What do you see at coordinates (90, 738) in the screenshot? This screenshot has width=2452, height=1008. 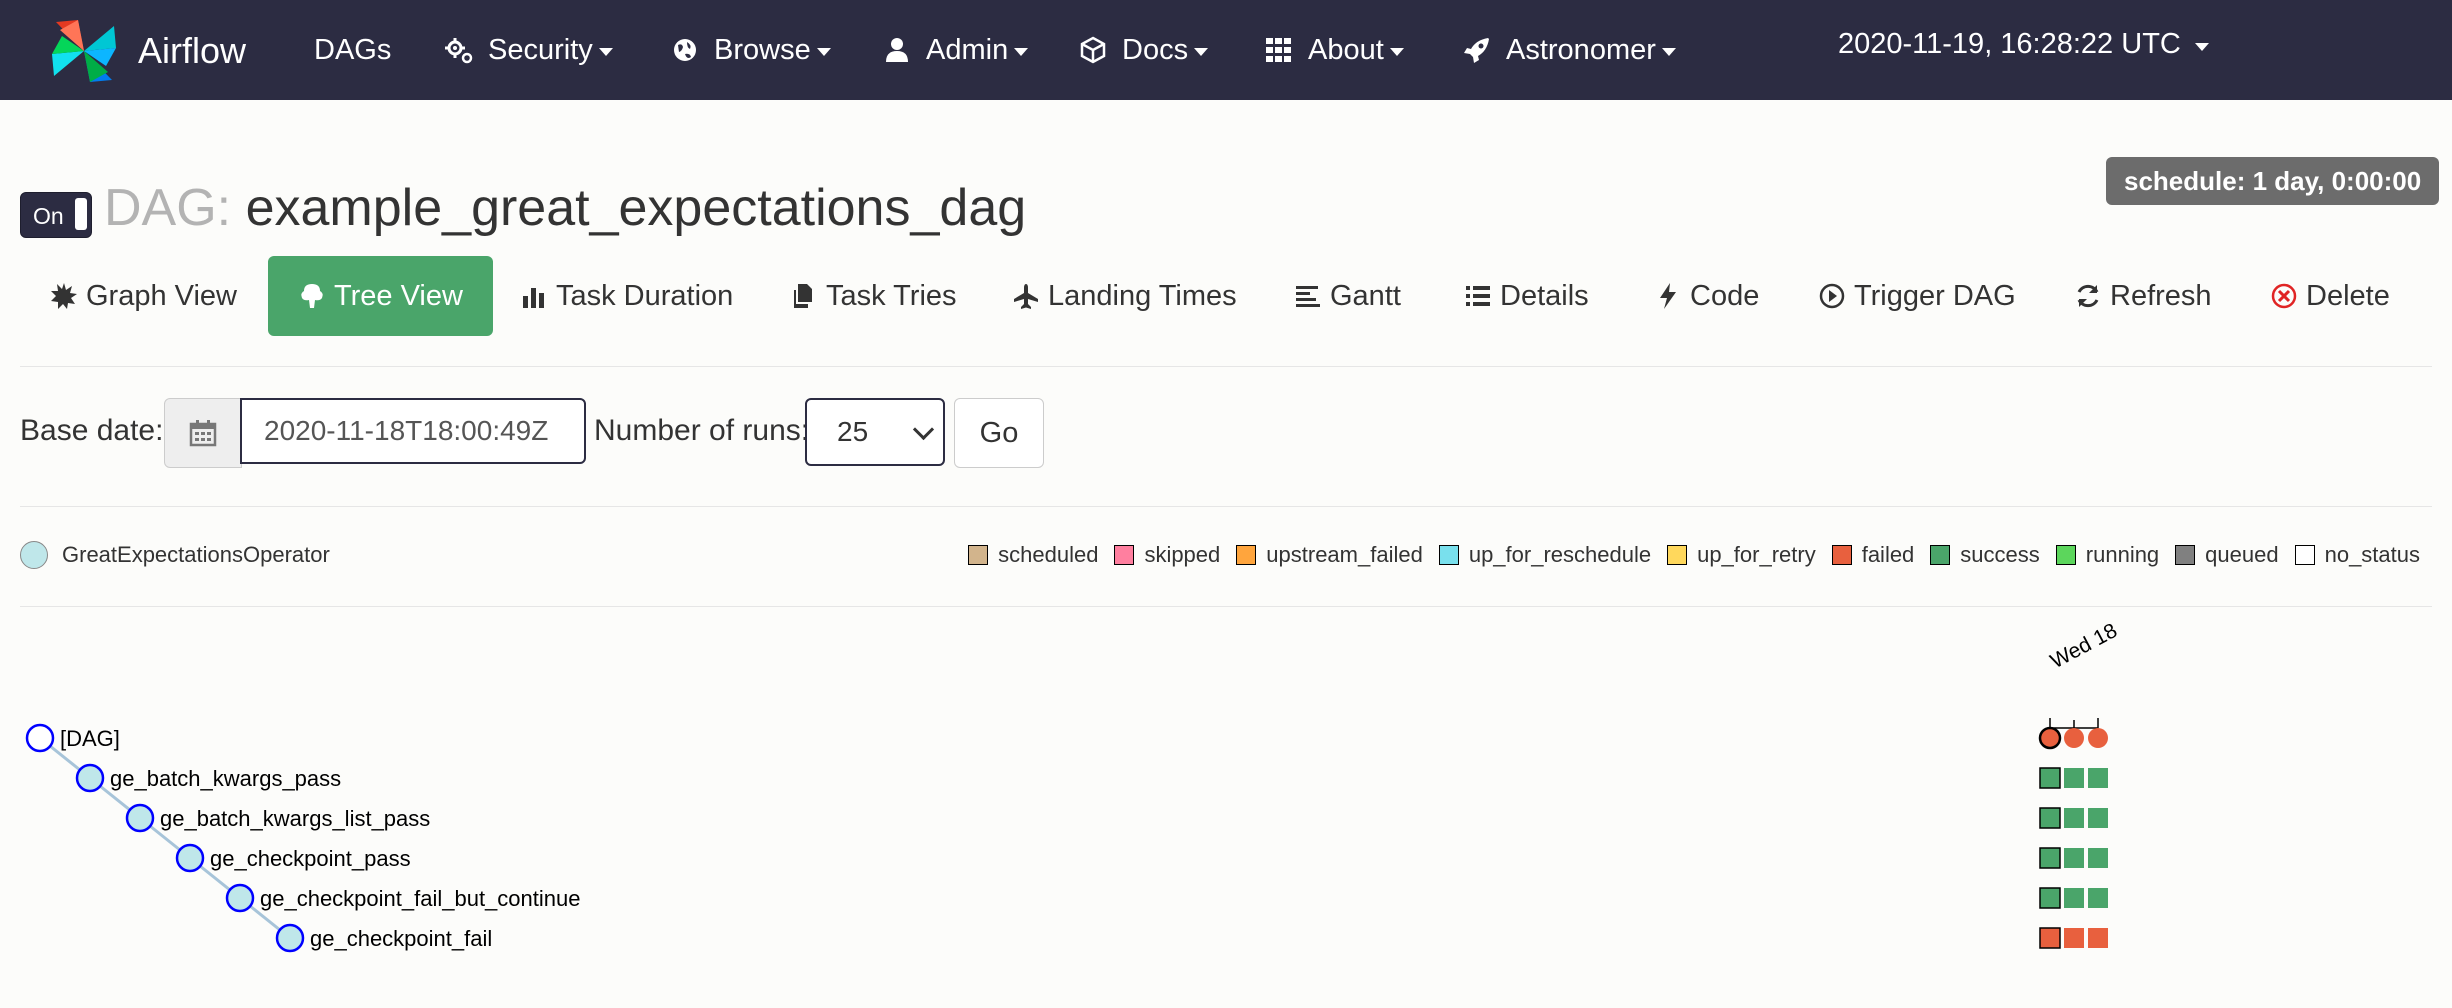 I see `tree-node-label: [DAG]` at bounding box center [90, 738].